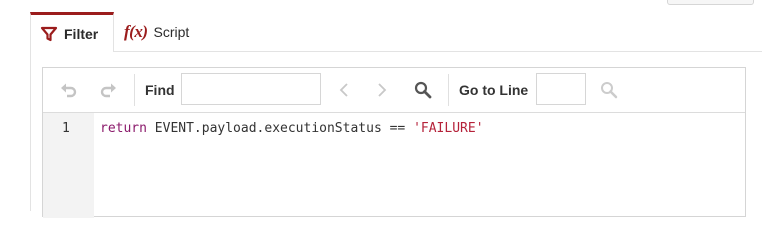  I want to click on tab-filter: Filter, so click(72, 32).